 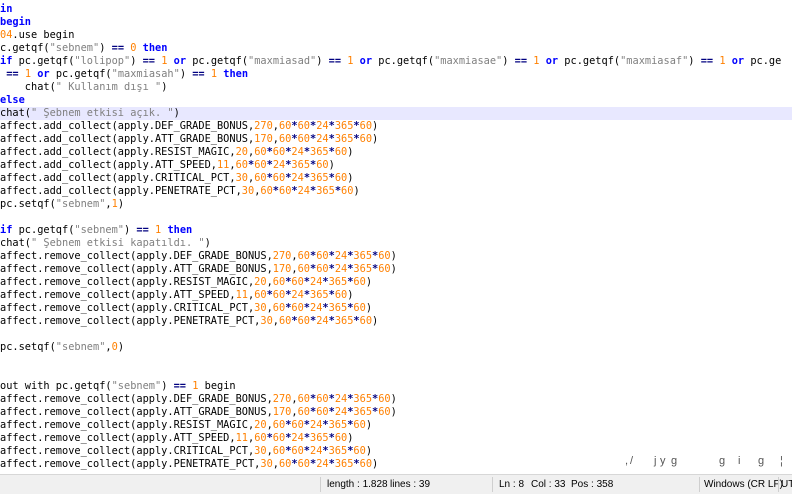 I want to click on code-line: else, so click(x=396, y=100).